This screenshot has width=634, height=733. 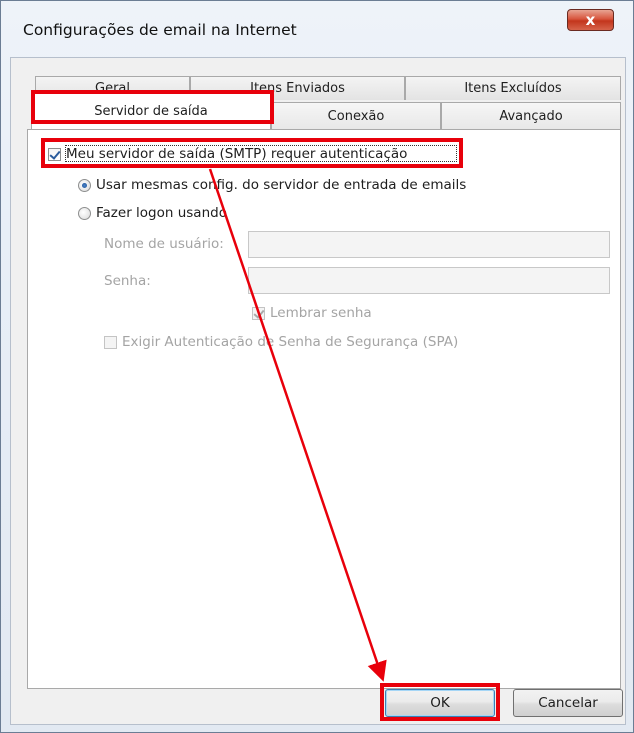 I want to click on close-button: x, so click(x=590, y=20).